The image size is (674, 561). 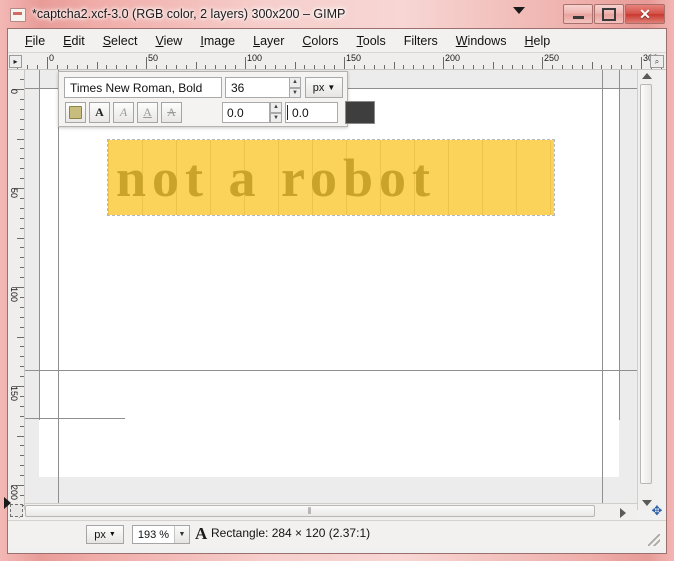 What do you see at coordinates (168, 41) in the screenshot?
I see `menu-item-view: View` at bounding box center [168, 41].